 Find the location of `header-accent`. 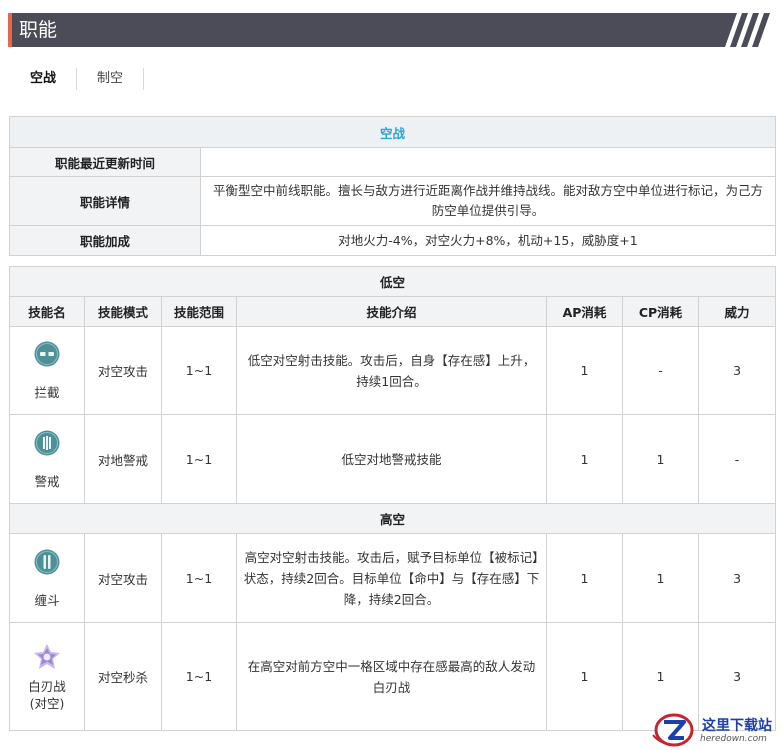

header-accent is located at coordinates (10, 30).